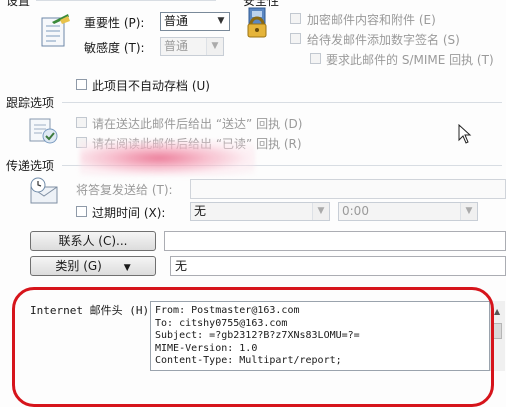 The width and height of the screenshot is (506, 407). What do you see at coordinates (192, 46) in the screenshot?
I see `sensitivity-select: 普通 ▼` at bounding box center [192, 46].